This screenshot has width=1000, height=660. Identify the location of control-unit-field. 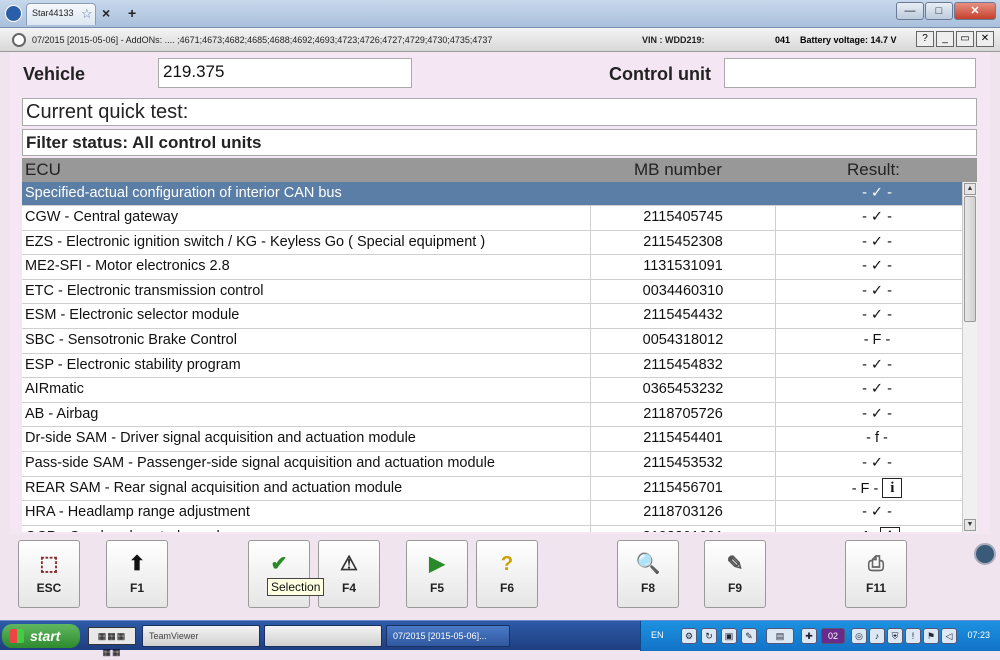
(850, 73).